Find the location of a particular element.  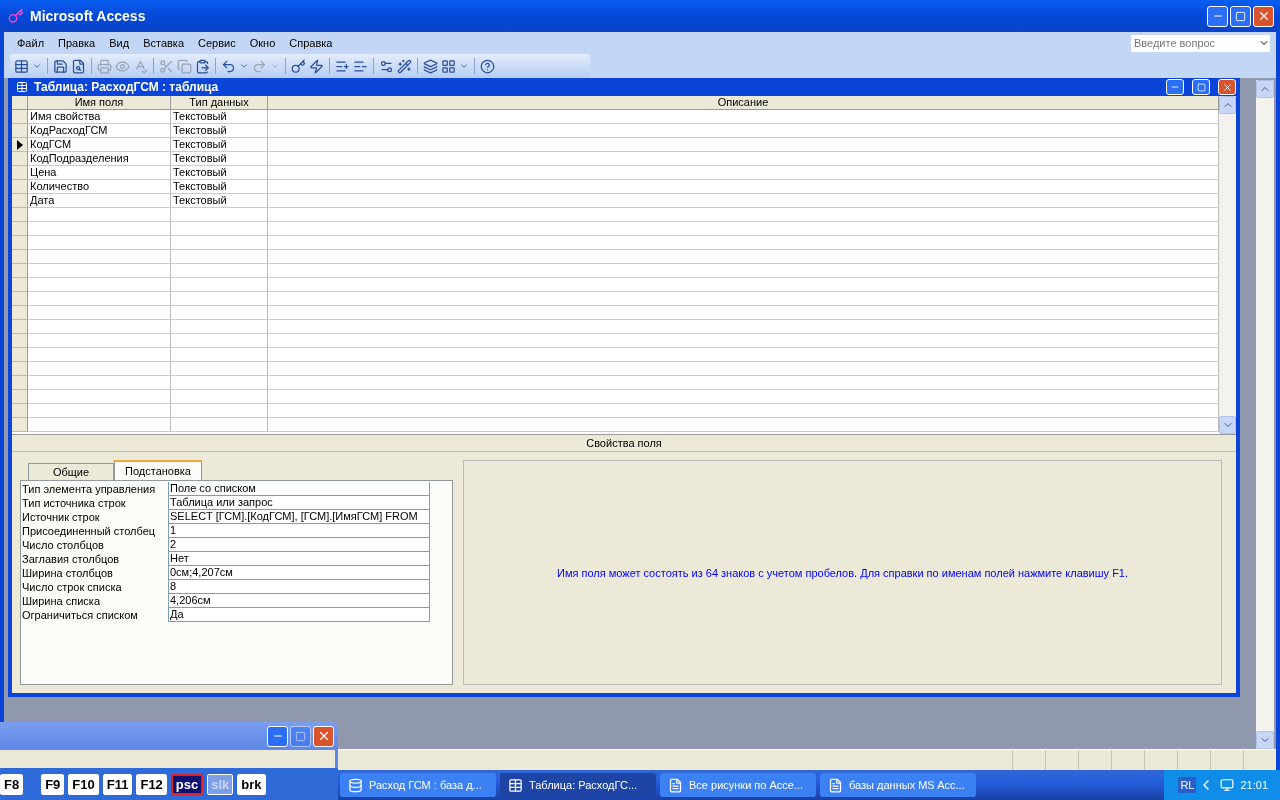

menu-item: Файл is located at coordinates (31, 43).